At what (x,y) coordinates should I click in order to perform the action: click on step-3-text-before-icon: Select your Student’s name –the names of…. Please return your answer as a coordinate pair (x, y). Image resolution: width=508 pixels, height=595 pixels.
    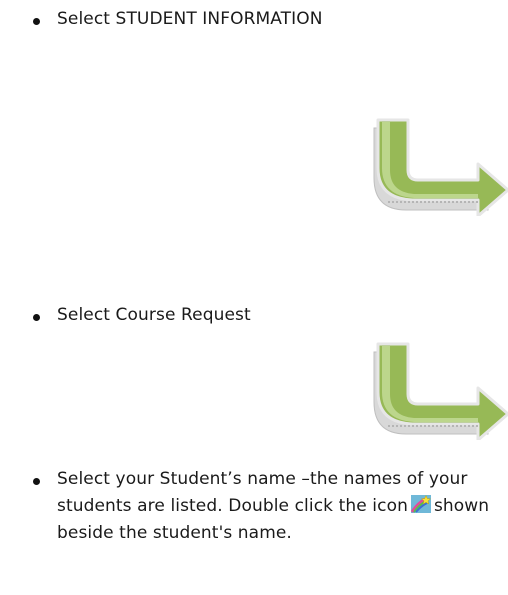
    Looking at the image, I should click on (262, 492).